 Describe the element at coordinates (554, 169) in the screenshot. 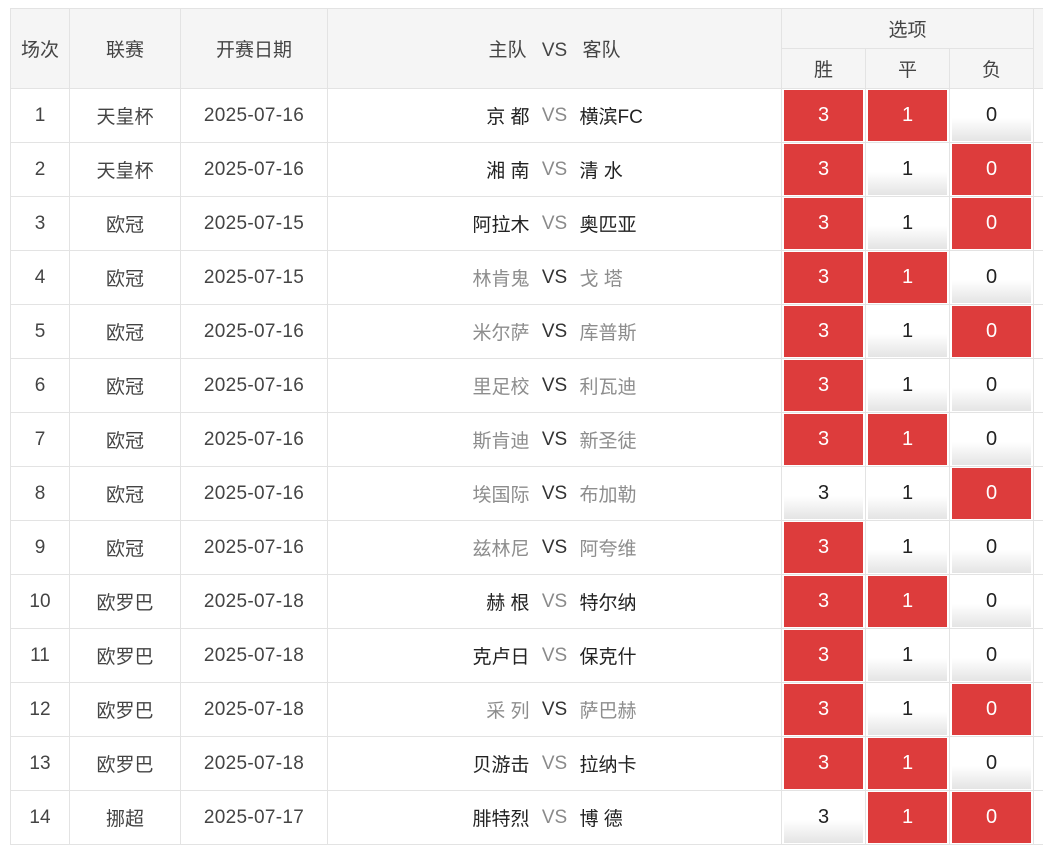

I see `match-pair: 湘 南 VS 清 水` at that location.